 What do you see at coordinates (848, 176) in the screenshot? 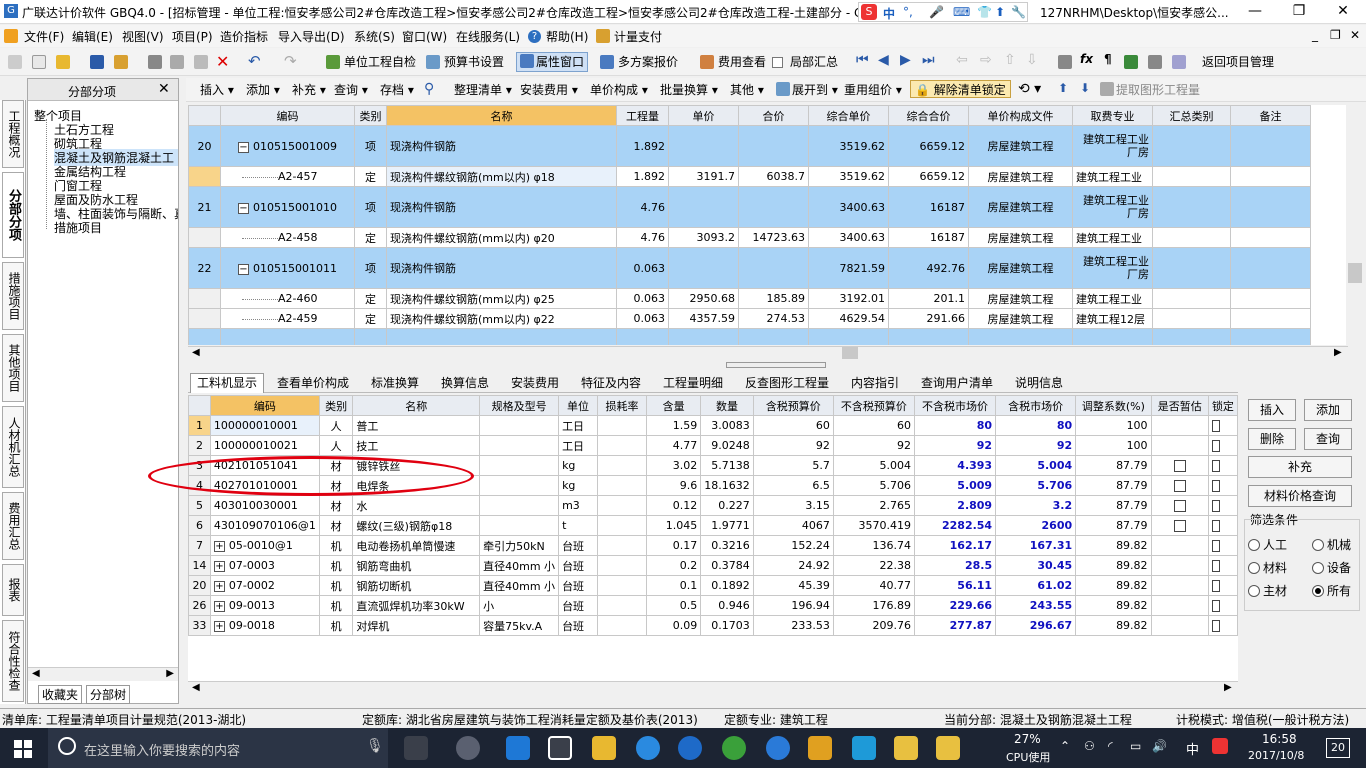
I see `uprice-cell: 3519.62` at bounding box center [848, 176].